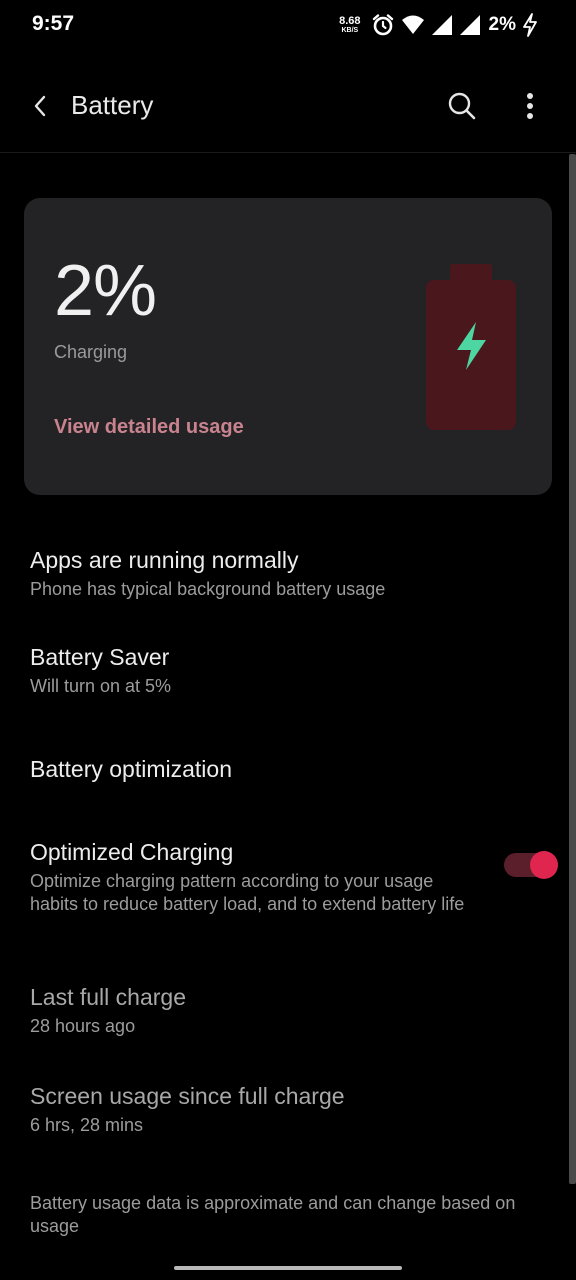 Image resolution: width=576 pixels, height=1280 pixels. Describe the element at coordinates (265, 769) in the screenshot. I see `battery-optimization-item: Battery optimization` at that location.